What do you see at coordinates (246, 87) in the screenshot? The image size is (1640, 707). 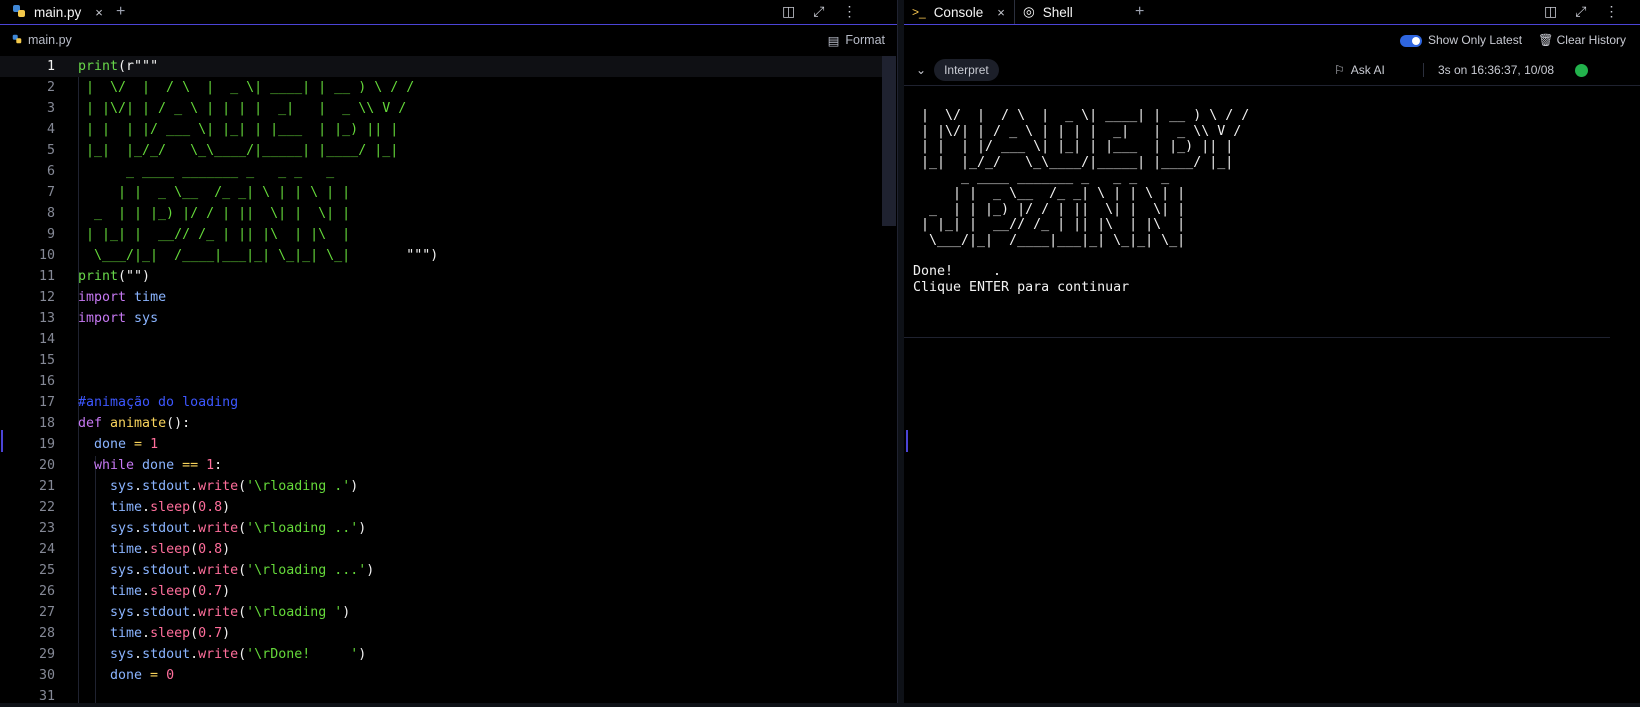 I see `code-token: | \/ | / \ | _ \| ____| | __ ) \ / /` at bounding box center [246, 87].